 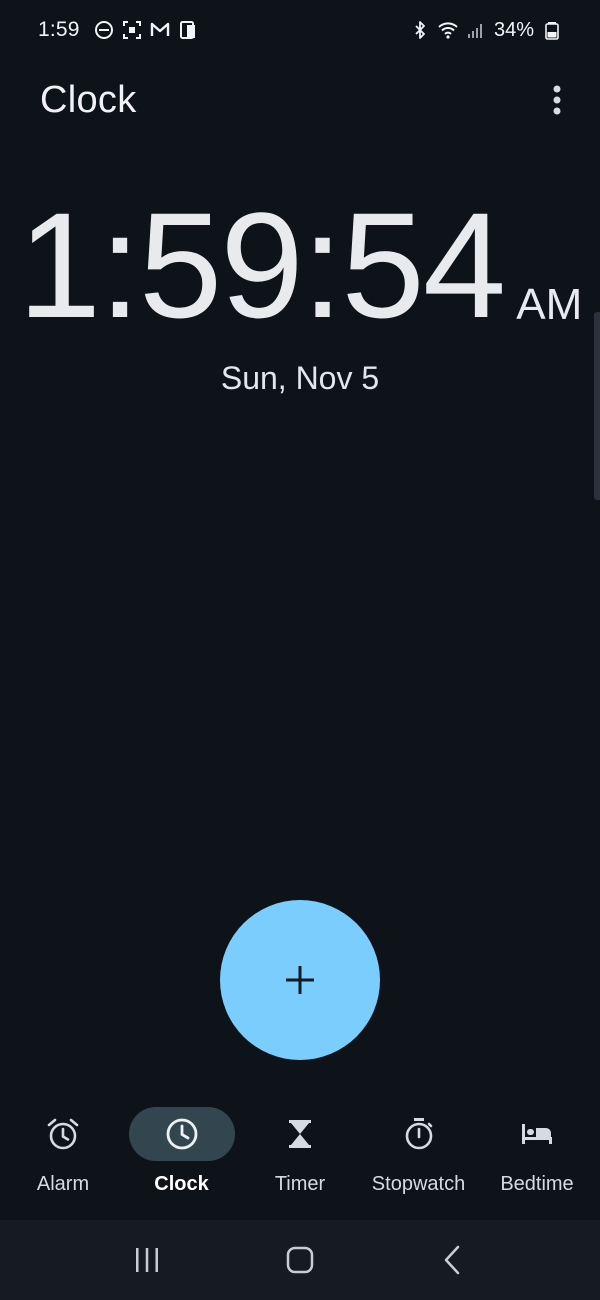 I want to click on alarm-icon, so click(x=63, y=1134).